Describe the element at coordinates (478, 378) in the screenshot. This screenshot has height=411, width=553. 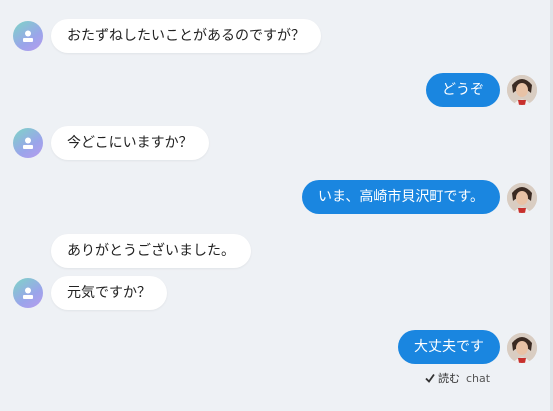
I see `status-source: chat` at that location.